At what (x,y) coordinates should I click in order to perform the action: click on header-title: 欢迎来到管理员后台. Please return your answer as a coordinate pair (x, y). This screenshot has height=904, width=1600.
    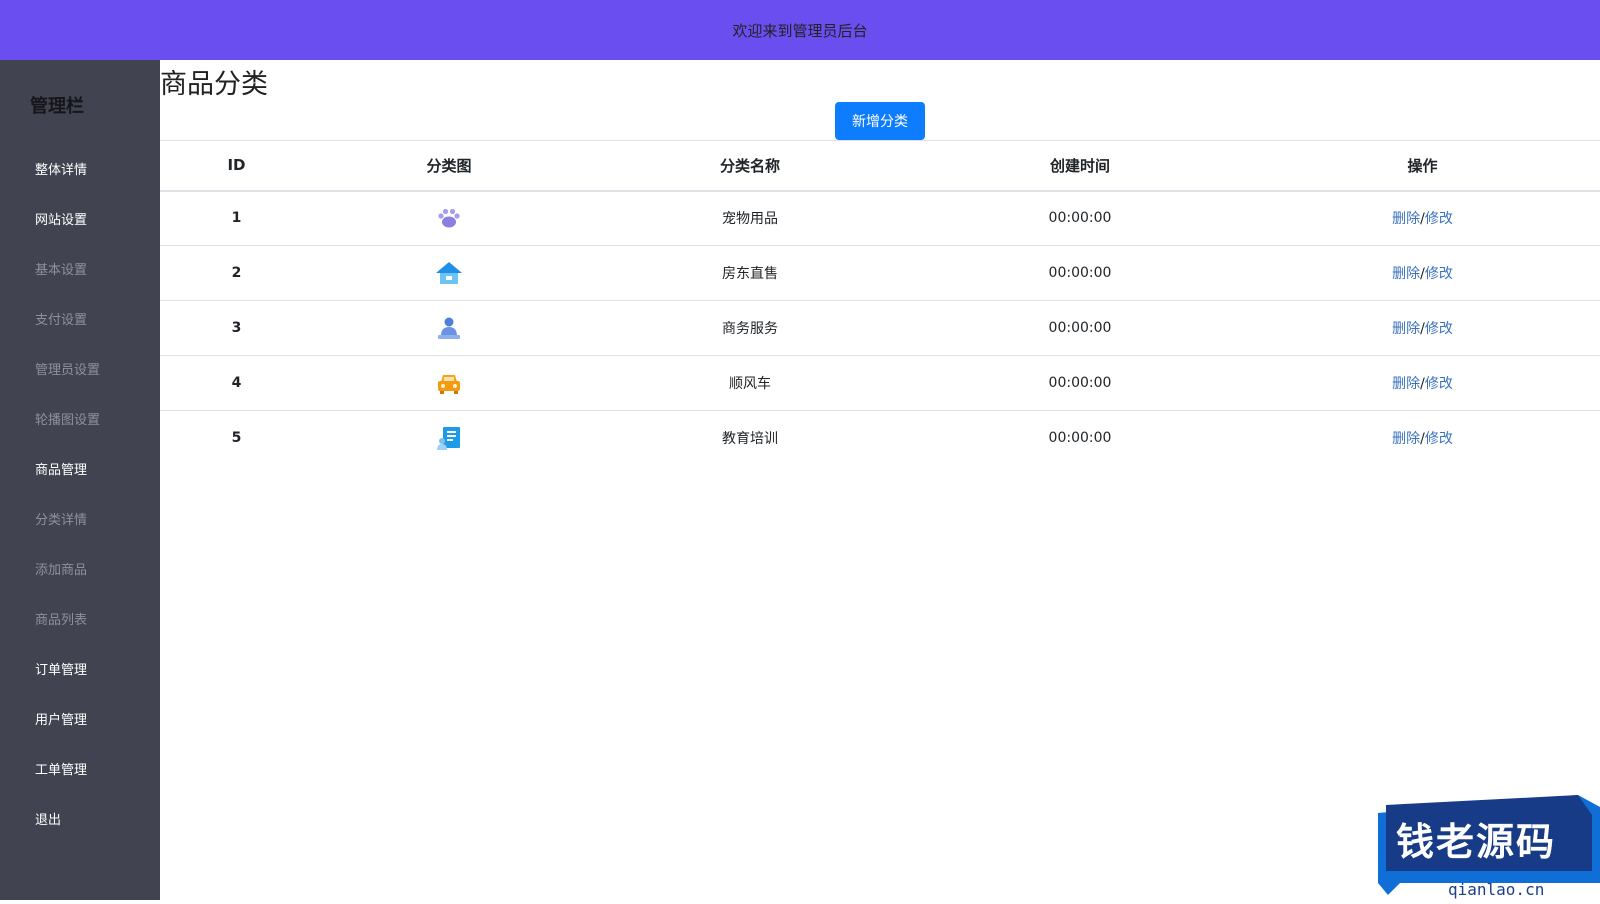
    Looking at the image, I should click on (800, 30).